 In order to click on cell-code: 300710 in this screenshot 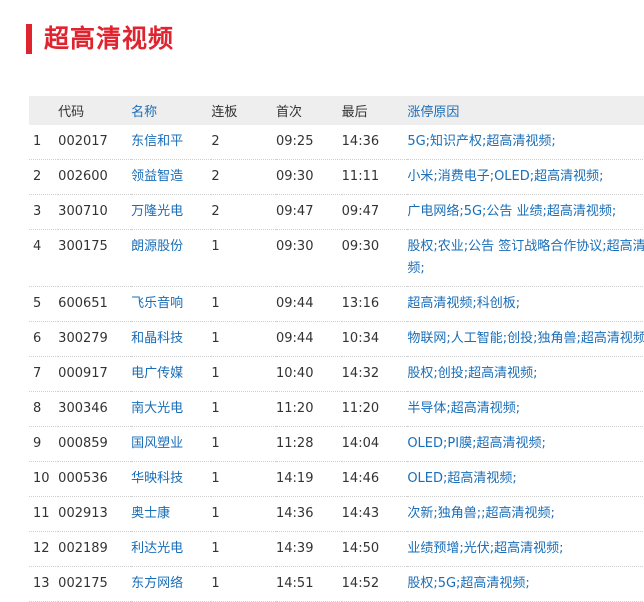, I will do `click(83, 211)`.